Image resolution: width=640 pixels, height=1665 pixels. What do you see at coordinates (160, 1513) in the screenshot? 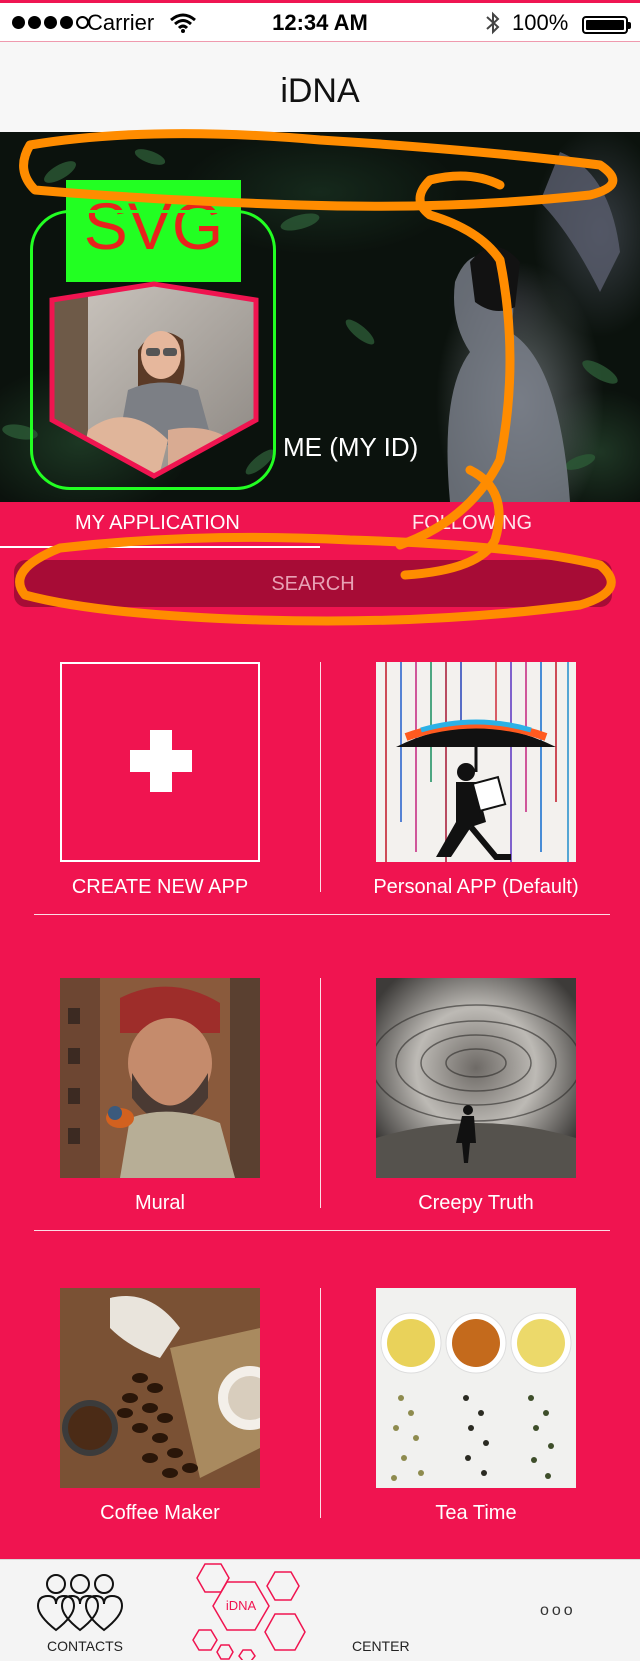
I see `app-label: Coffee Maker` at bounding box center [160, 1513].